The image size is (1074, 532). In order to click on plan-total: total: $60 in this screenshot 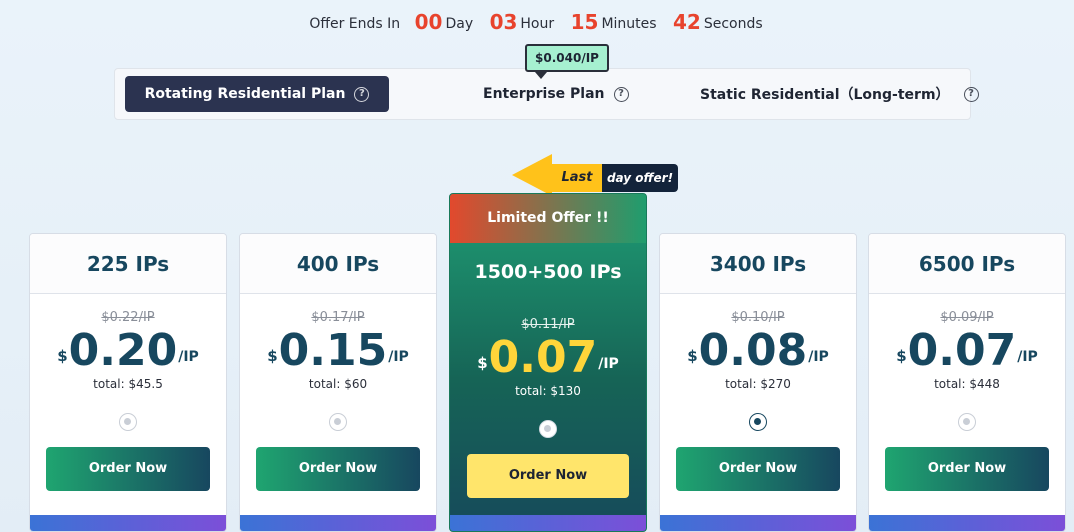, I will do `click(338, 384)`.